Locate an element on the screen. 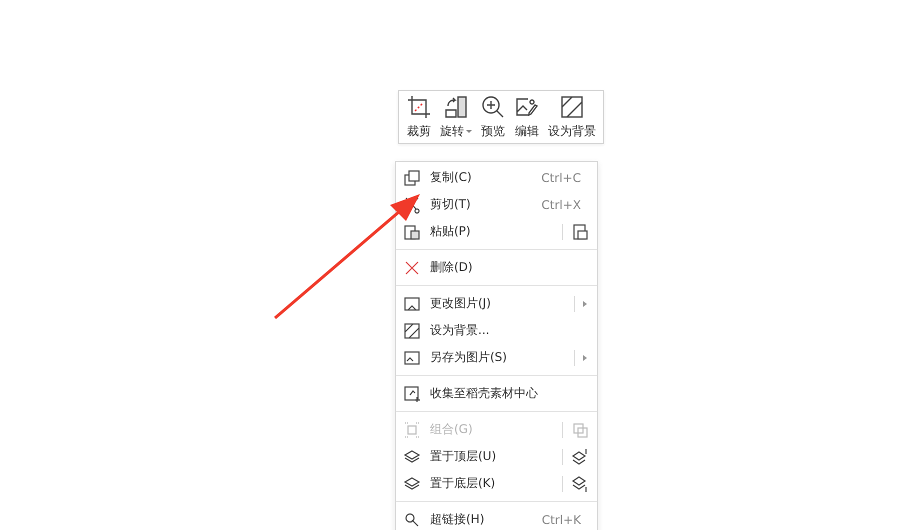 This screenshot has width=902, height=530. crop-icon is located at coordinates (419, 107).